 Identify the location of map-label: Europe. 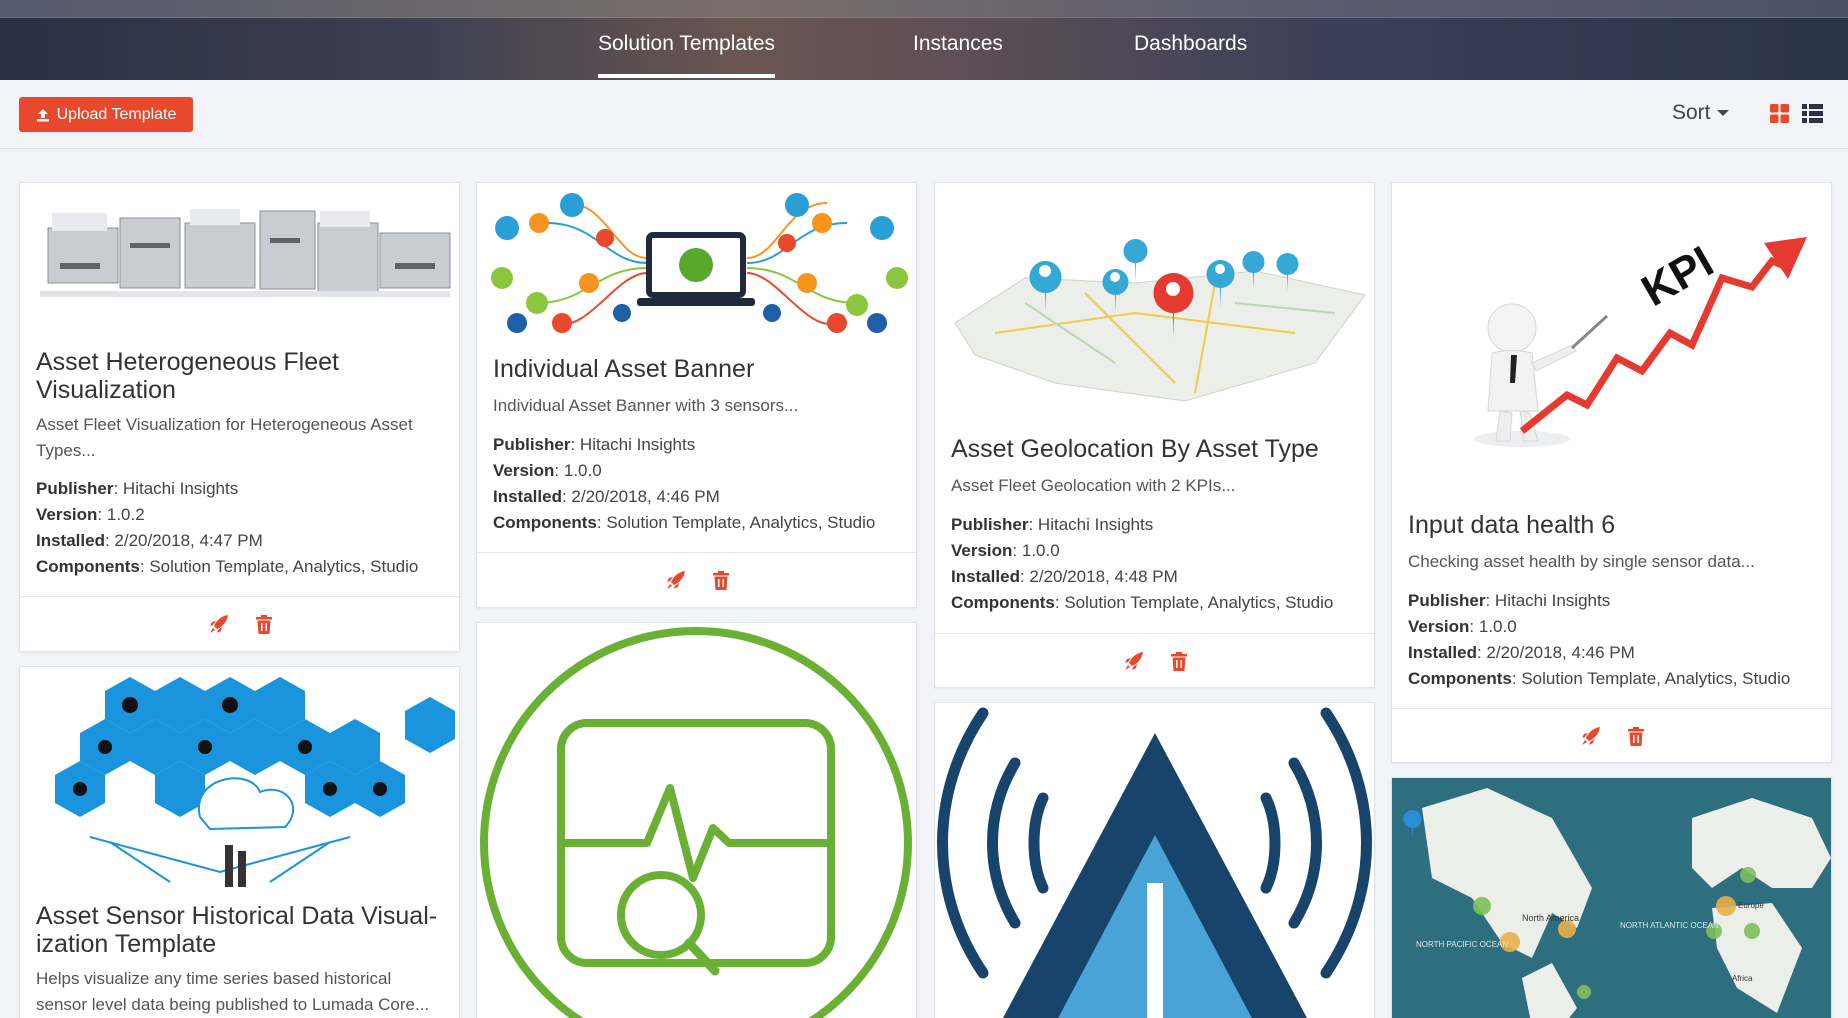
(1751, 905).